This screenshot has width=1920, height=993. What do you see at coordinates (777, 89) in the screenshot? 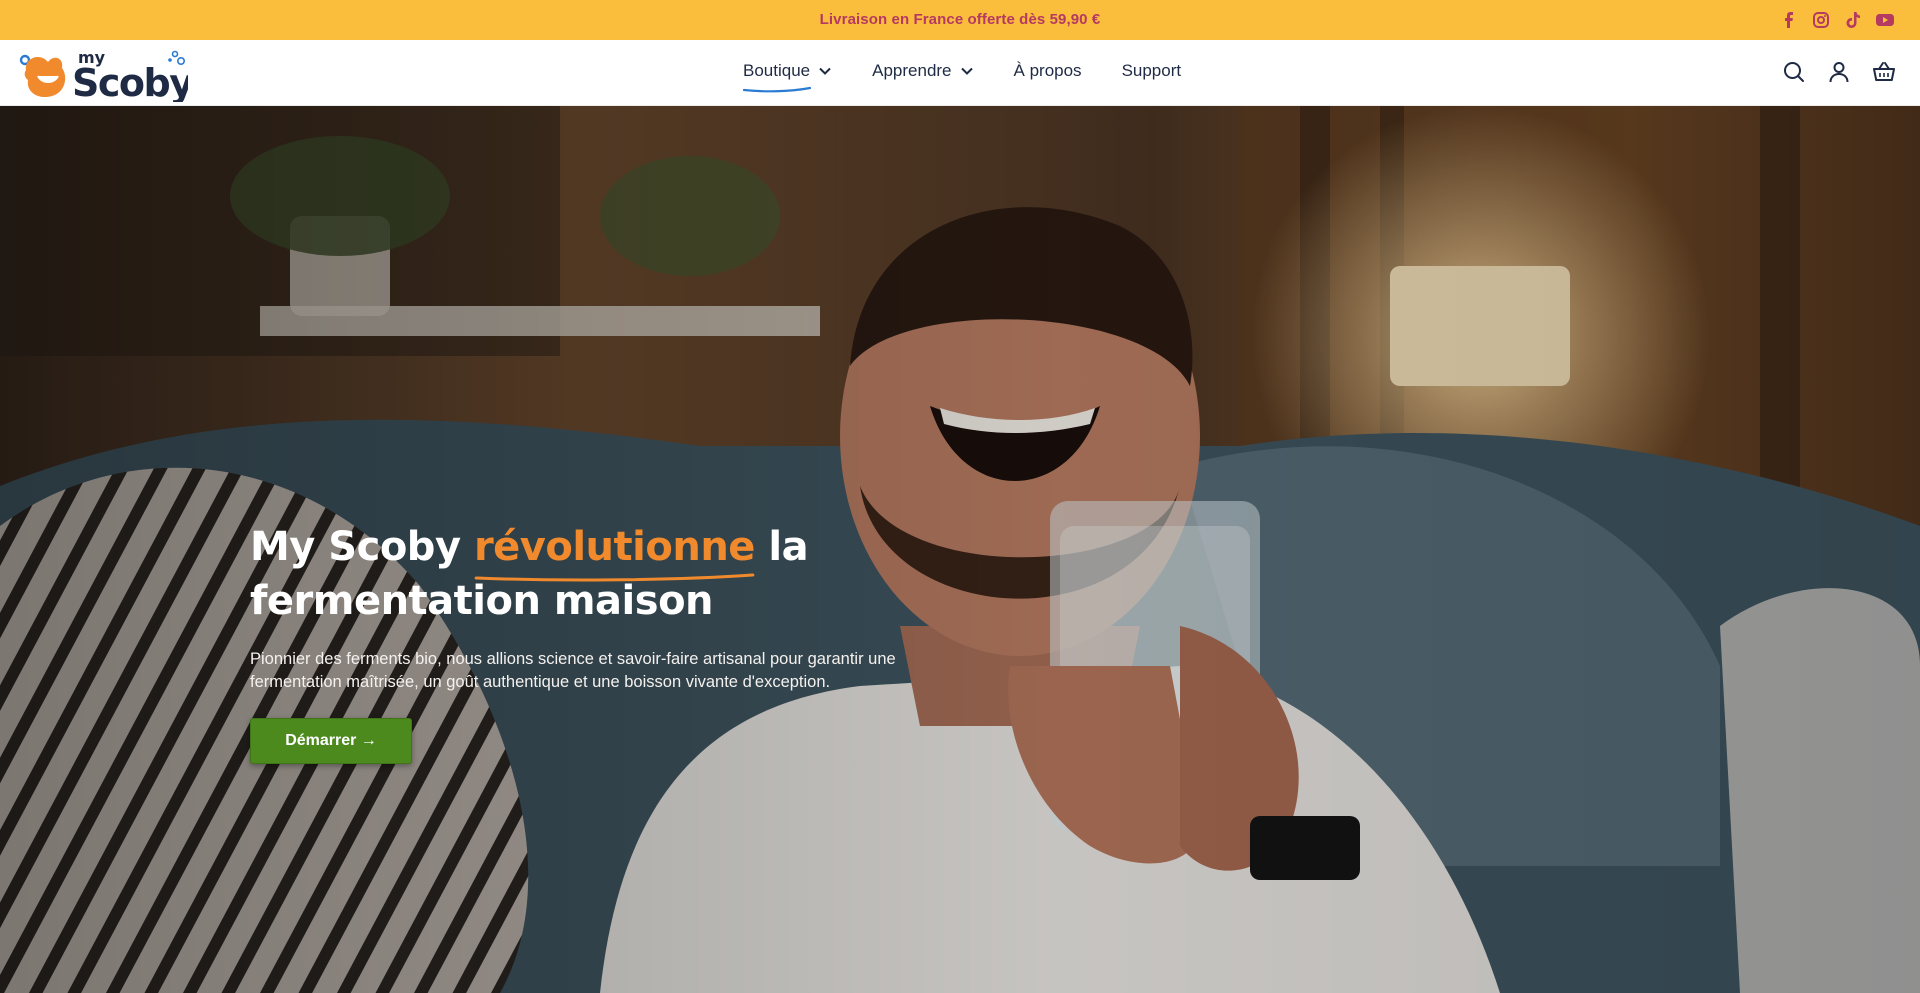
I see `active-underline` at bounding box center [777, 89].